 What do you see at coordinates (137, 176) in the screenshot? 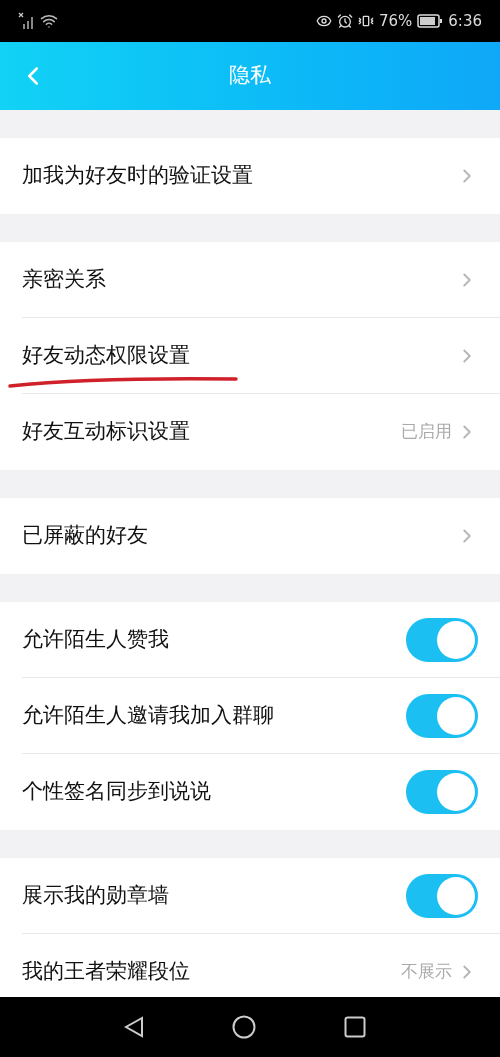
I see `setting-label: 加我为好友时的验证设置` at bounding box center [137, 176].